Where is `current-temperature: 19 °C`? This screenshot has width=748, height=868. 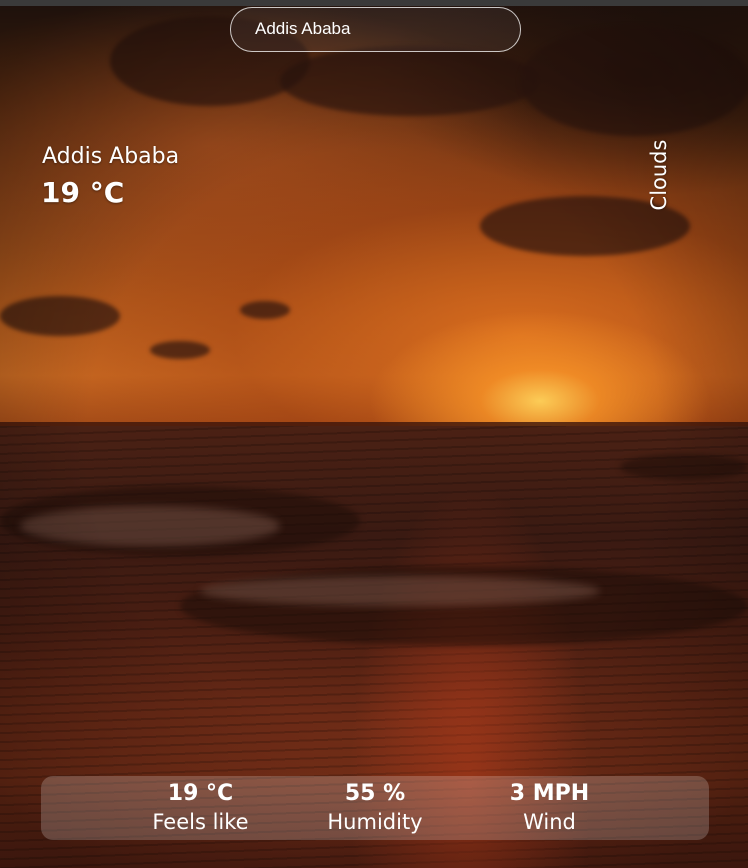 current-temperature: 19 °C is located at coordinates (83, 192).